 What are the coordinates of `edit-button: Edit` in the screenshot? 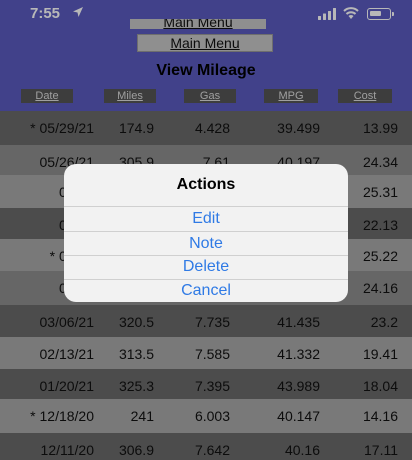 It's located at (206, 219).